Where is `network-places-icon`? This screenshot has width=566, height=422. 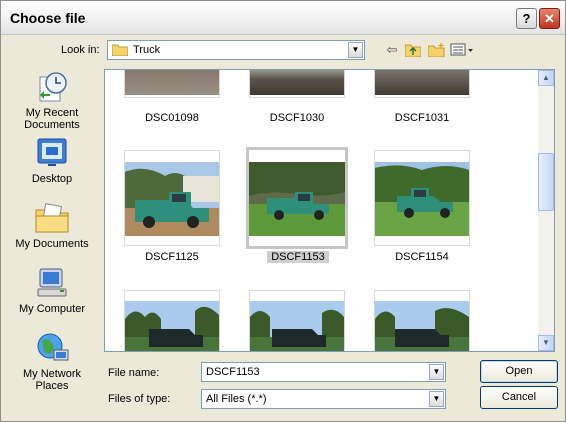 network-places-icon is located at coordinates (53, 347).